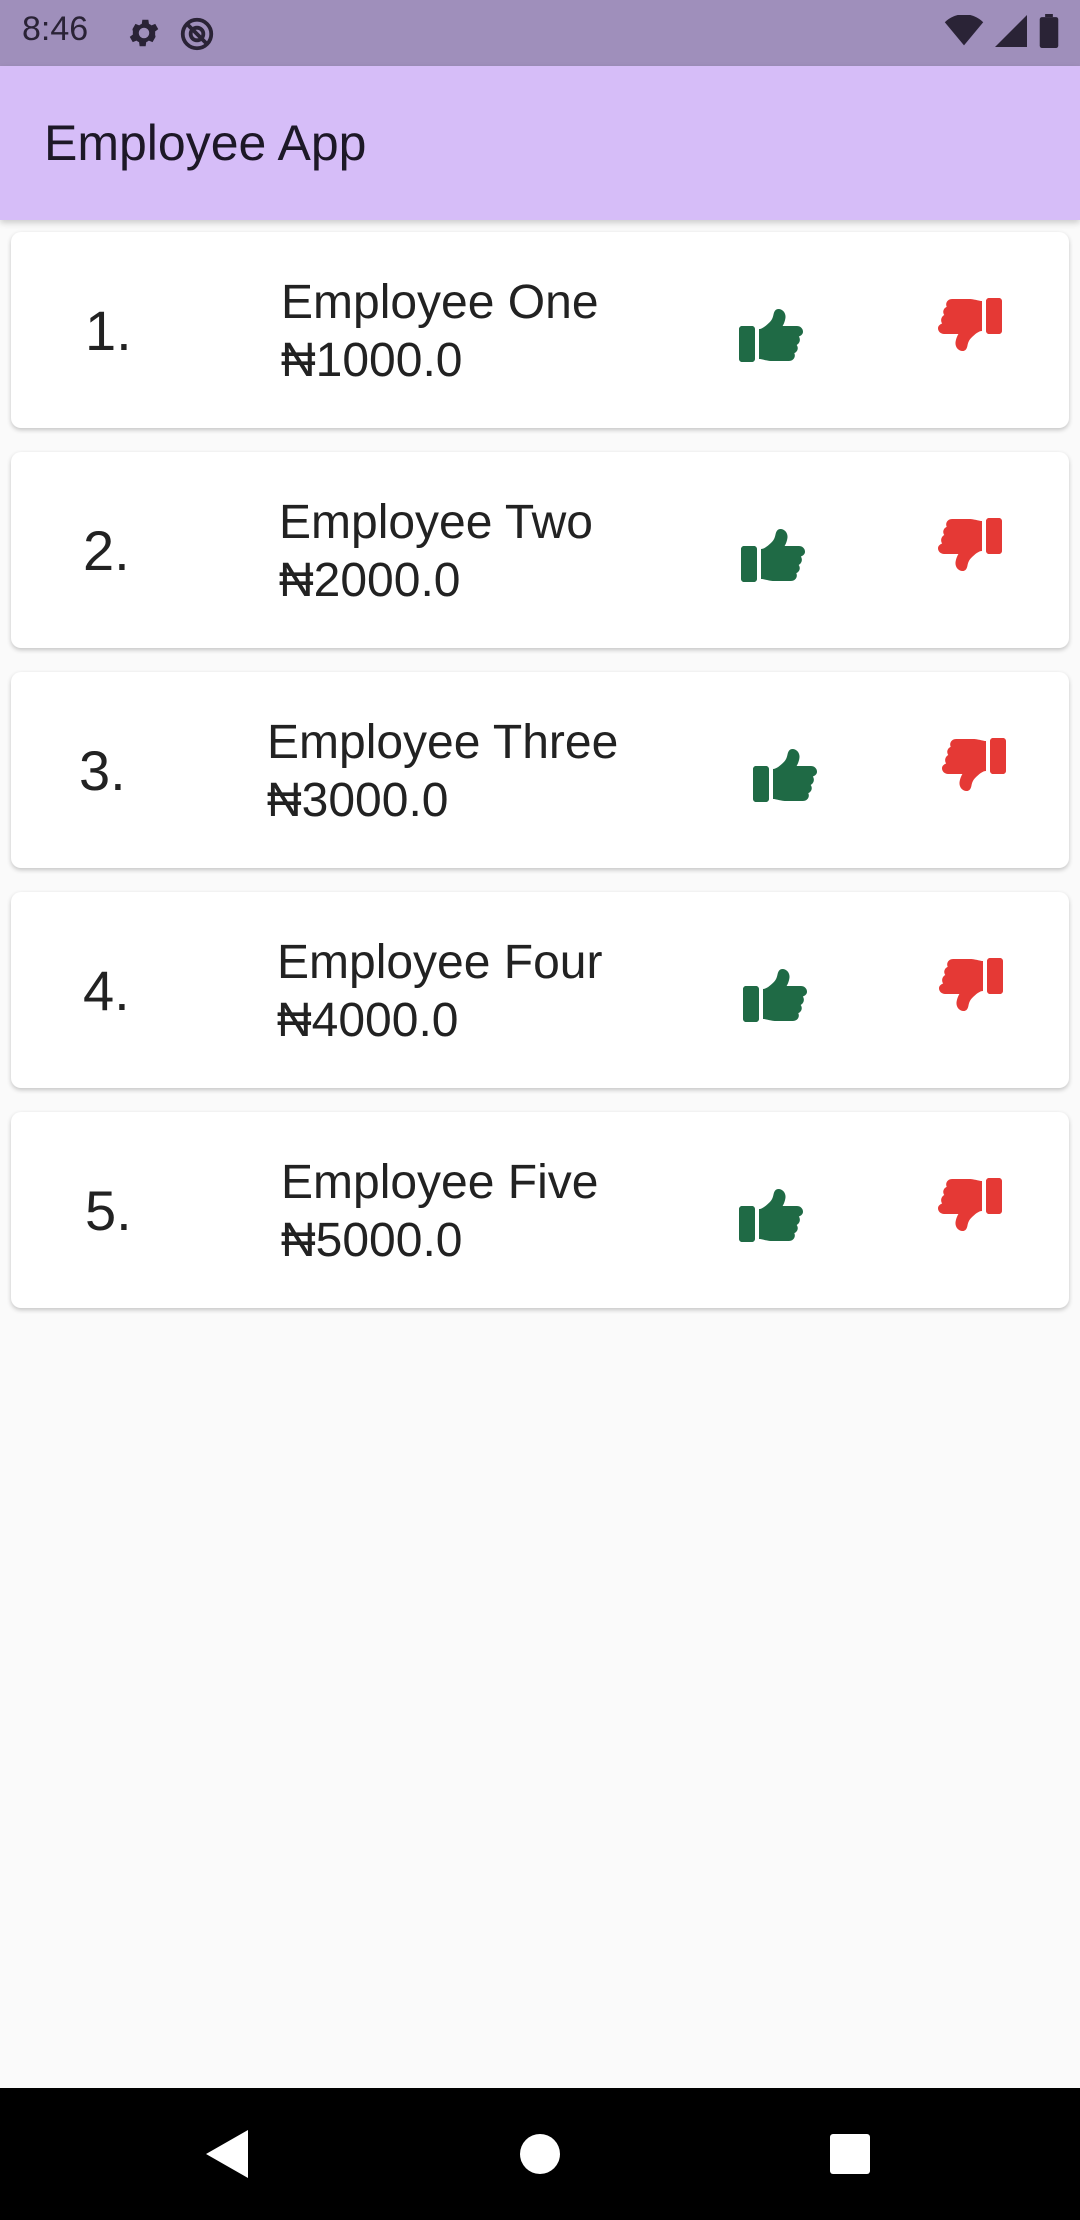  I want to click on back-icon, so click(227, 2154).